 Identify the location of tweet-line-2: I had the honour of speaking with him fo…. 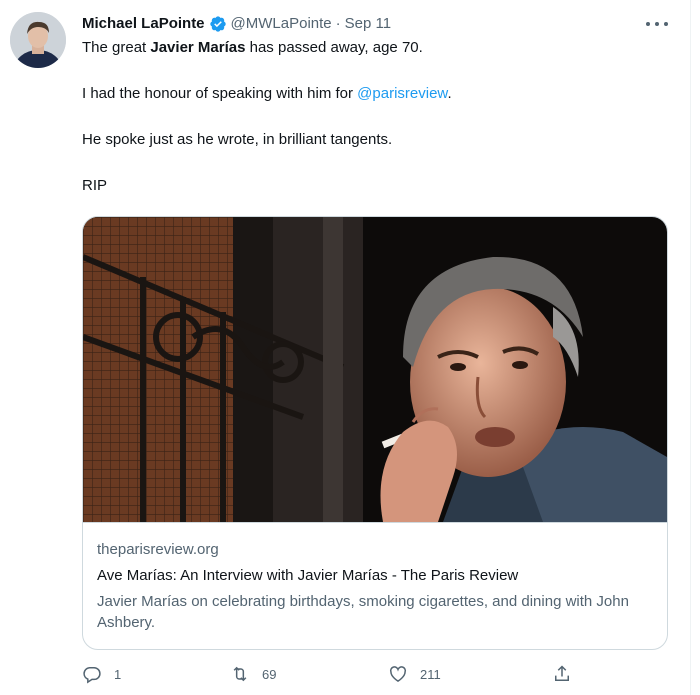
(267, 93).